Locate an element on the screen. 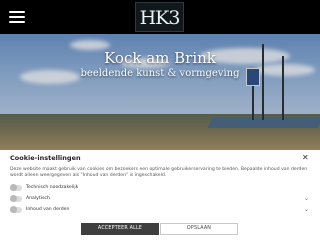 The image size is (320, 240). toggle-third-party is located at coordinates (16, 209).